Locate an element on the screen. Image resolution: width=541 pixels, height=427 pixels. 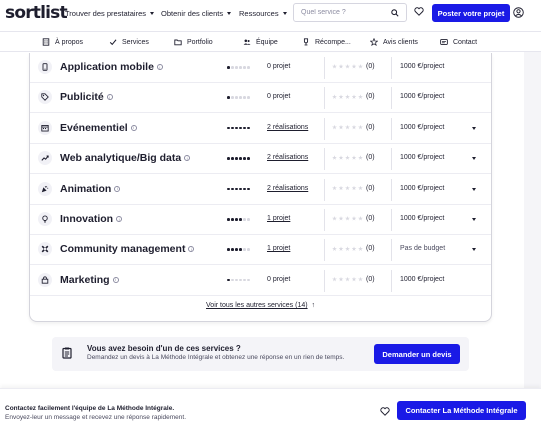
nav-resources: Ressources is located at coordinates (263, 13).